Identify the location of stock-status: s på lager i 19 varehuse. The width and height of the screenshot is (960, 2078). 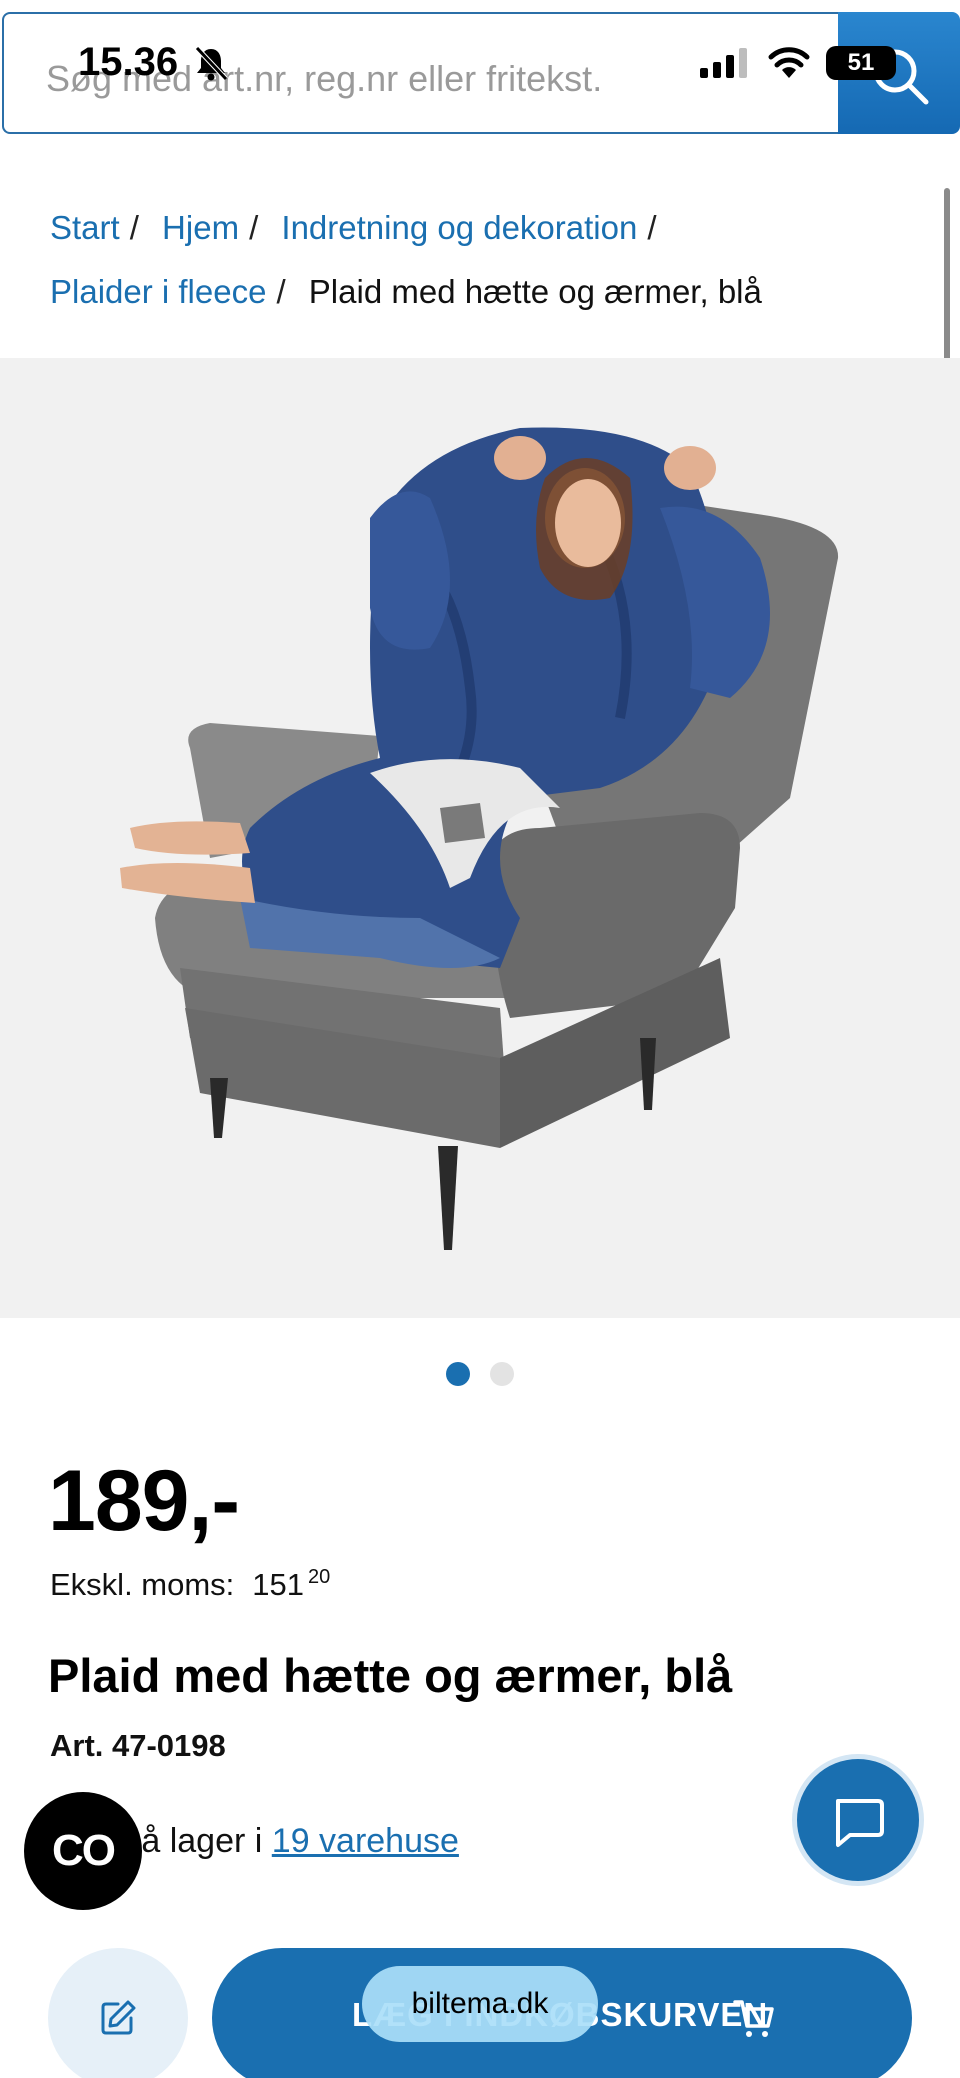
(277, 1841).